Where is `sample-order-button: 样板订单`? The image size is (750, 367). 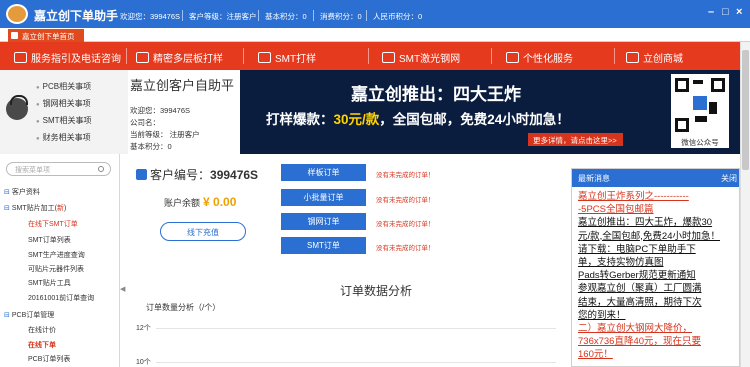
sample-order-button: 样板订单 is located at coordinates (323, 172).